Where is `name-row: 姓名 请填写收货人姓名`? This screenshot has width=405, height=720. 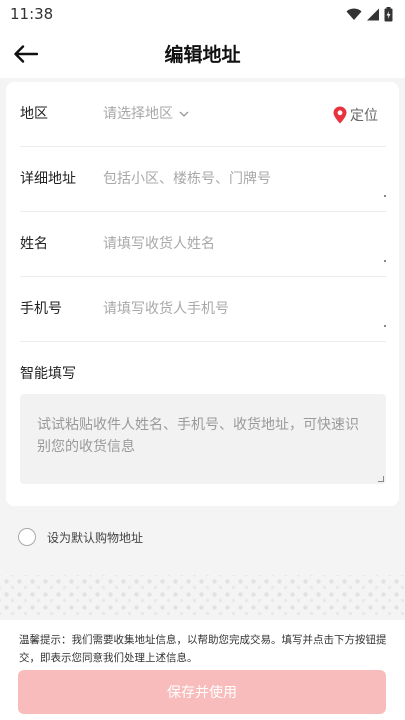
name-row: 姓名 请填写收货人姓名 is located at coordinates (203, 244).